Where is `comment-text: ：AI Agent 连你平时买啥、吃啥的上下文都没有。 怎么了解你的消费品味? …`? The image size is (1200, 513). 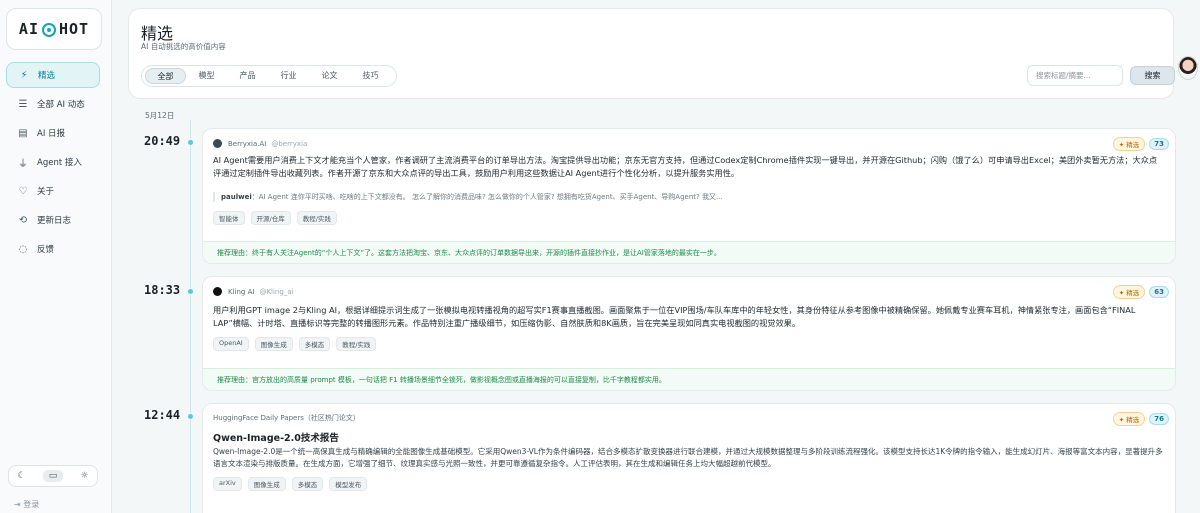 comment-text: ：AI Agent 连你平时买啥、吃啥的上下文都没有。 怎么了解你的消费品味? … is located at coordinates (487, 197).